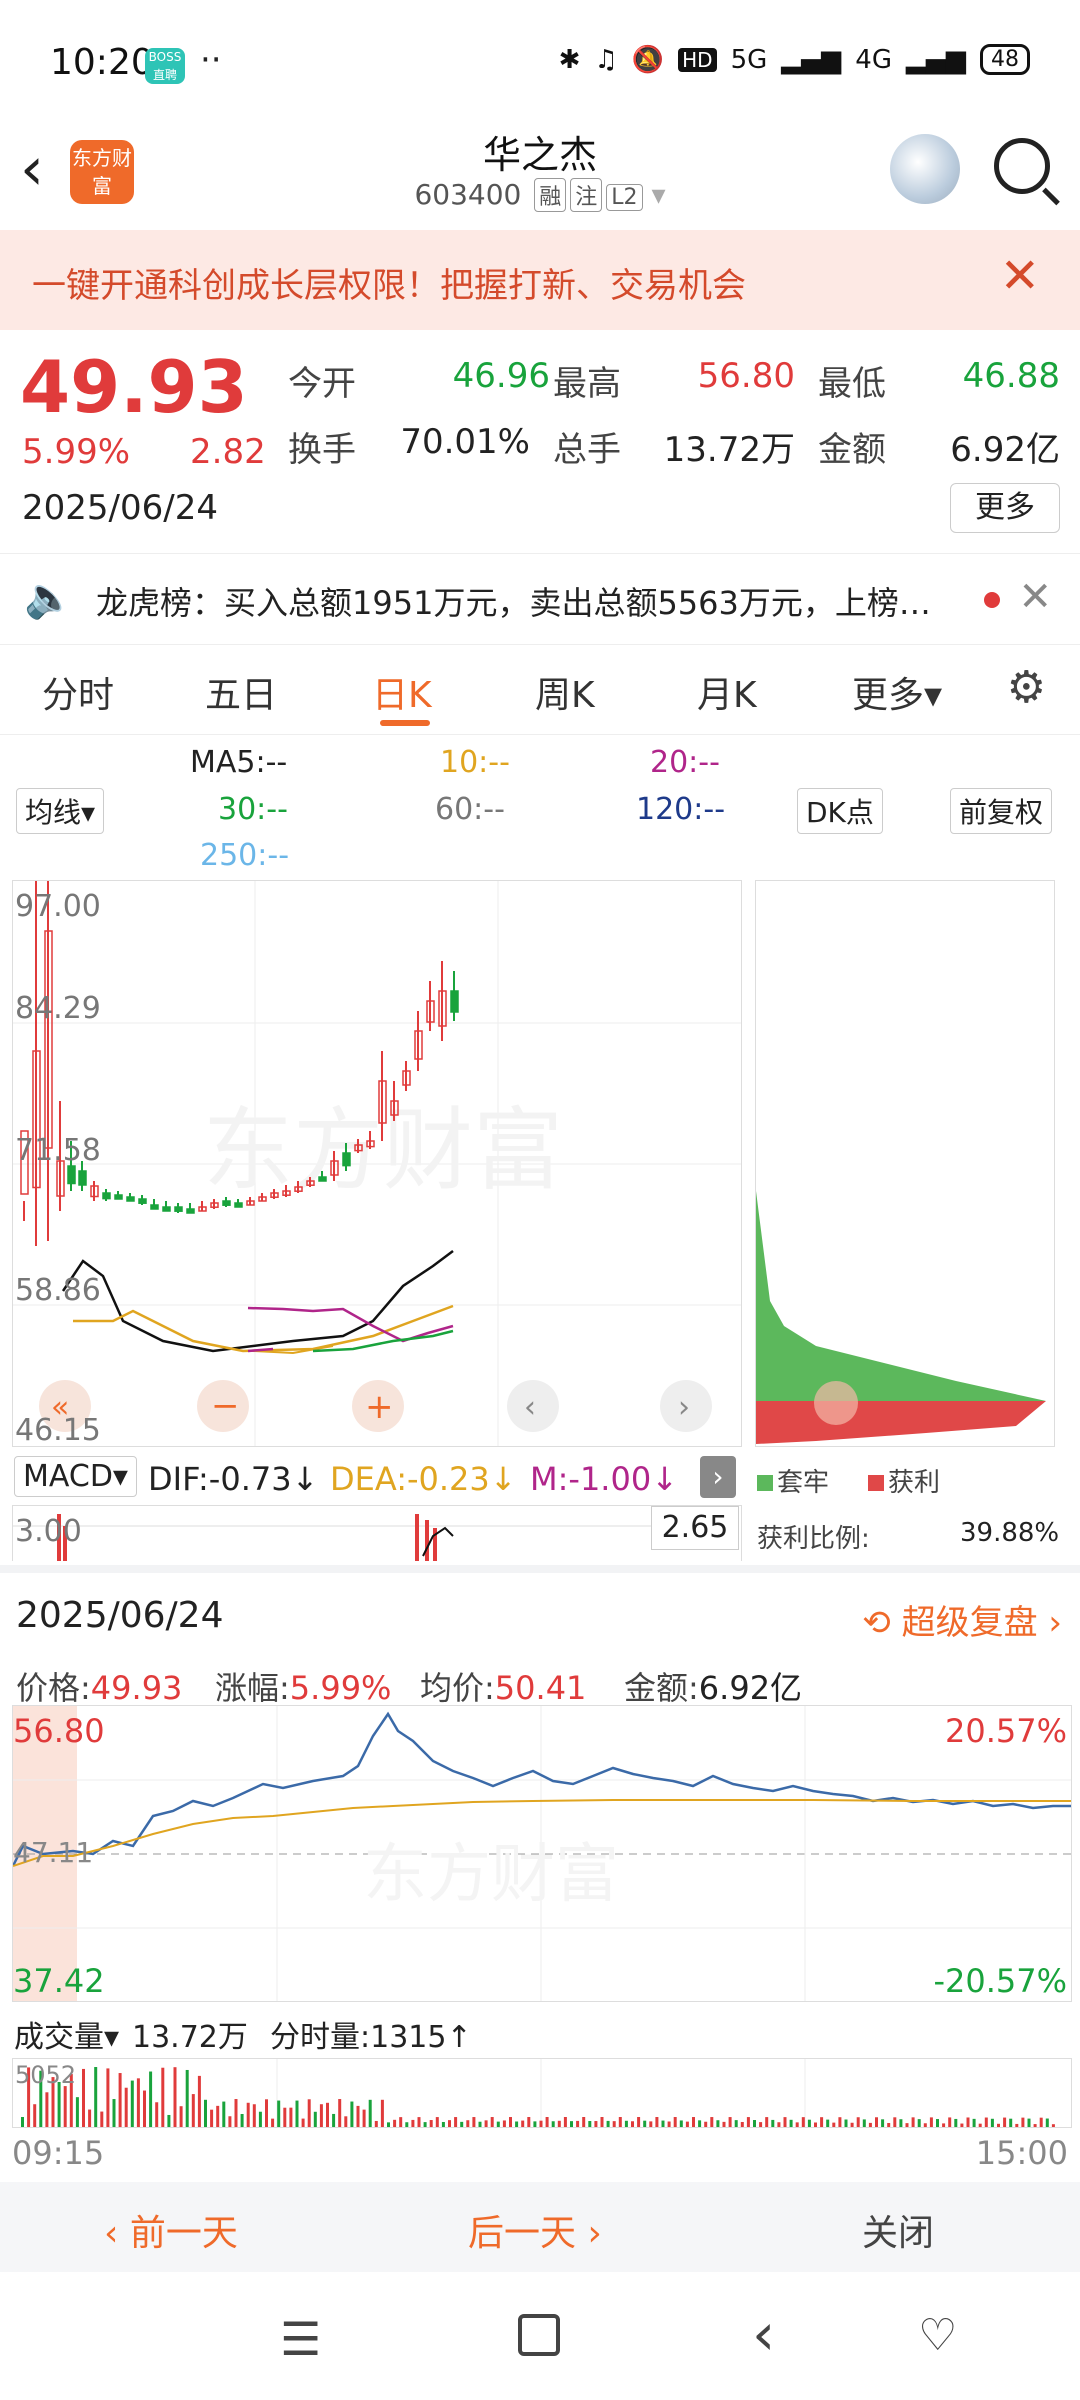  What do you see at coordinates (763, 2334) in the screenshot?
I see `back-nav-icon: ‹` at bounding box center [763, 2334].